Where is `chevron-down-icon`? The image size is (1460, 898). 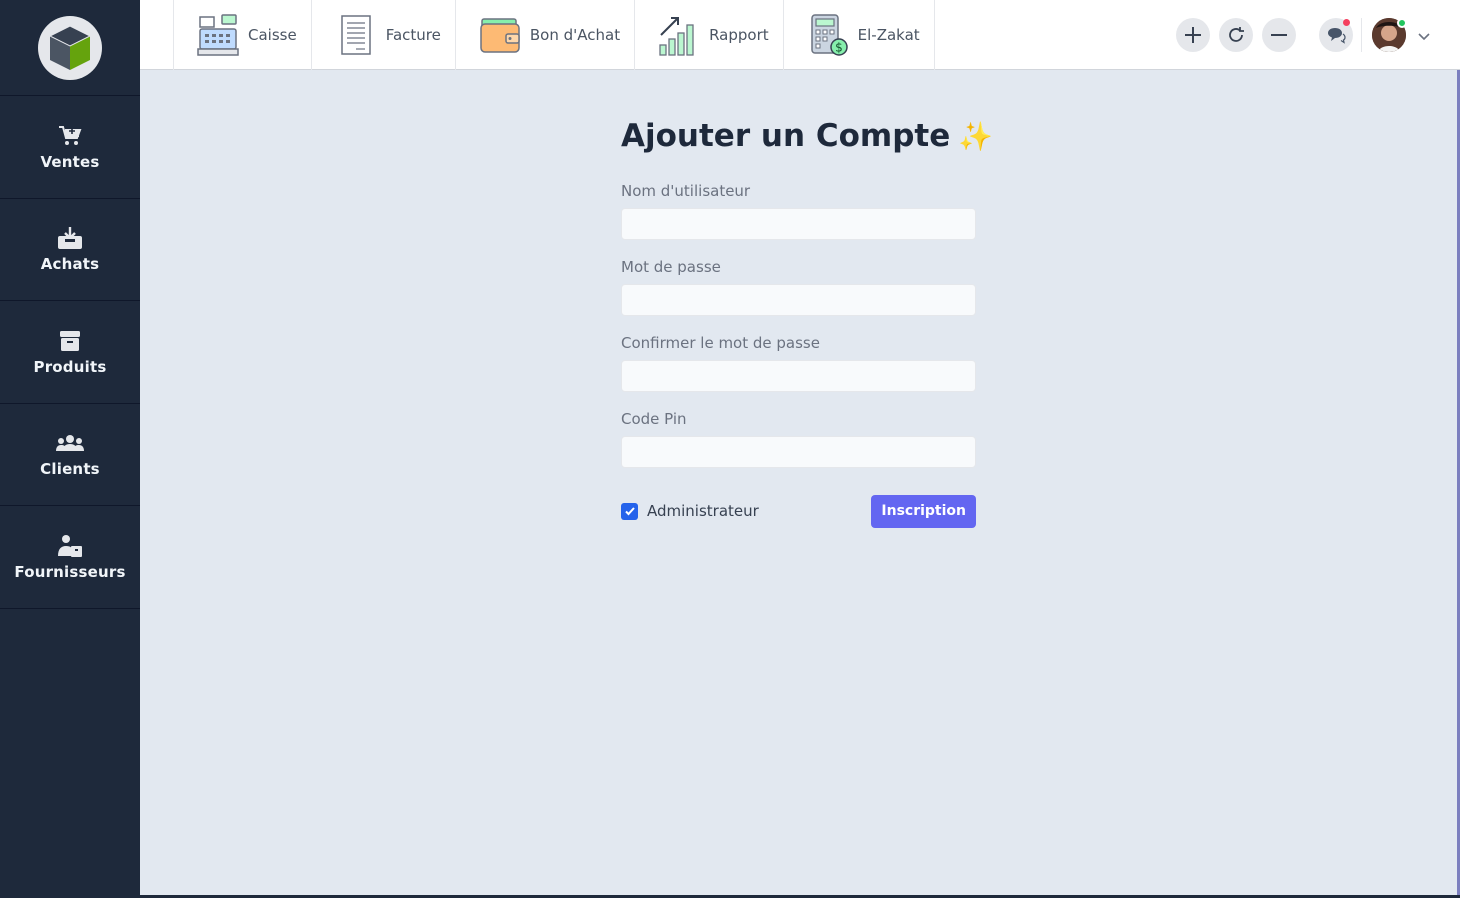 chevron-down-icon is located at coordinates (1424, 37).